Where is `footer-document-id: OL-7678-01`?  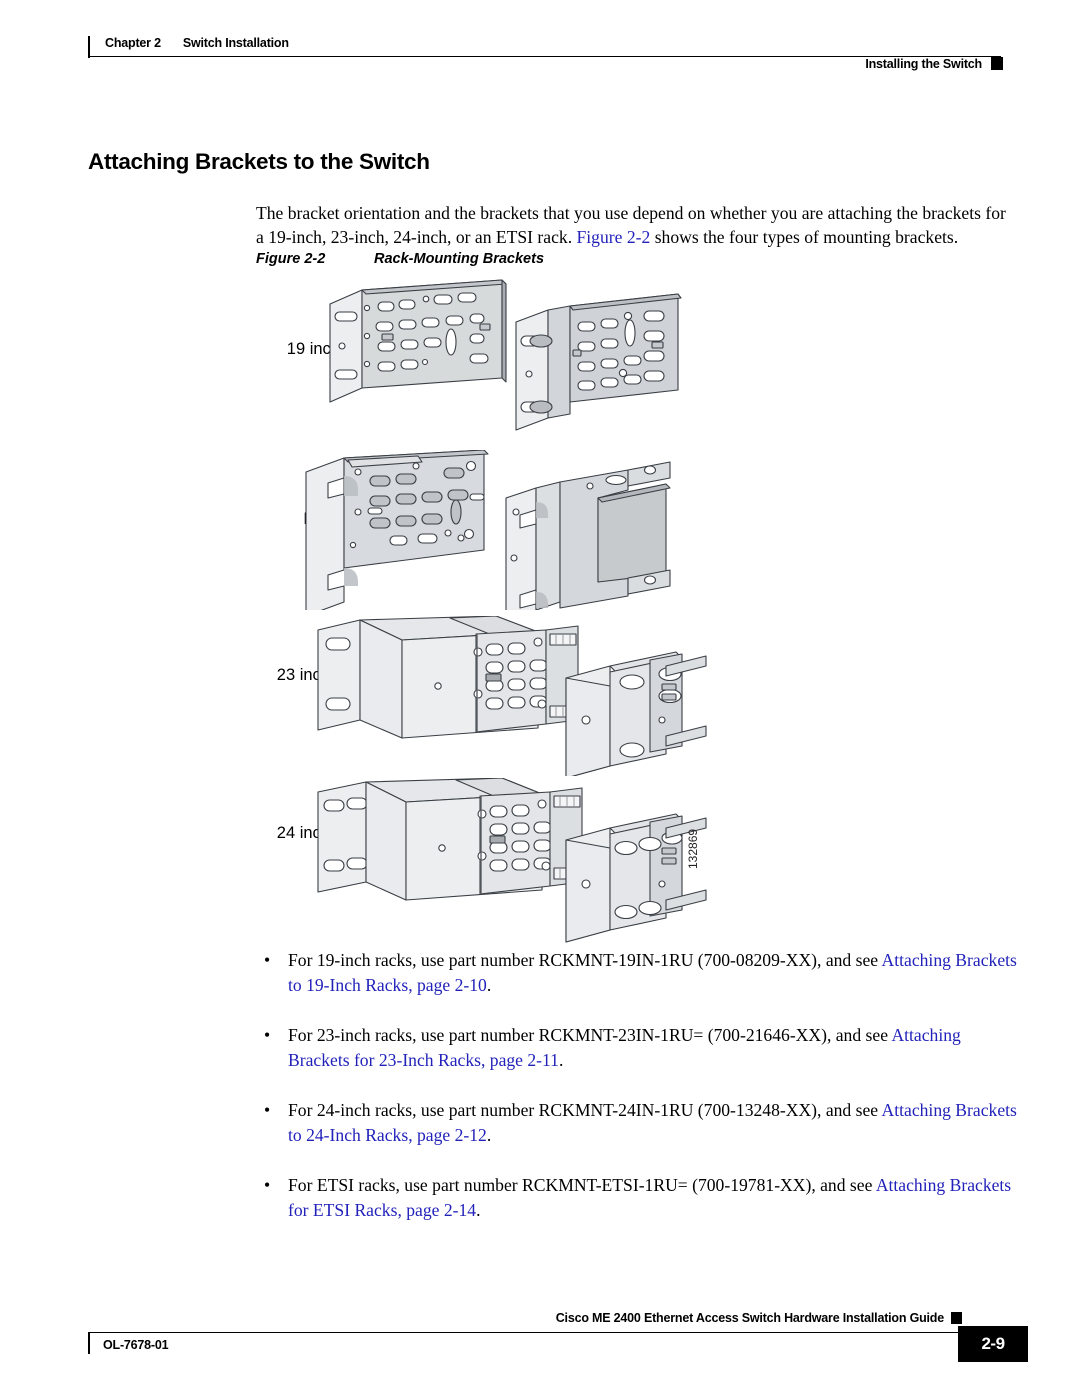 footer-document-id: OL-7678-01 is located at coordinates (136, 1345).